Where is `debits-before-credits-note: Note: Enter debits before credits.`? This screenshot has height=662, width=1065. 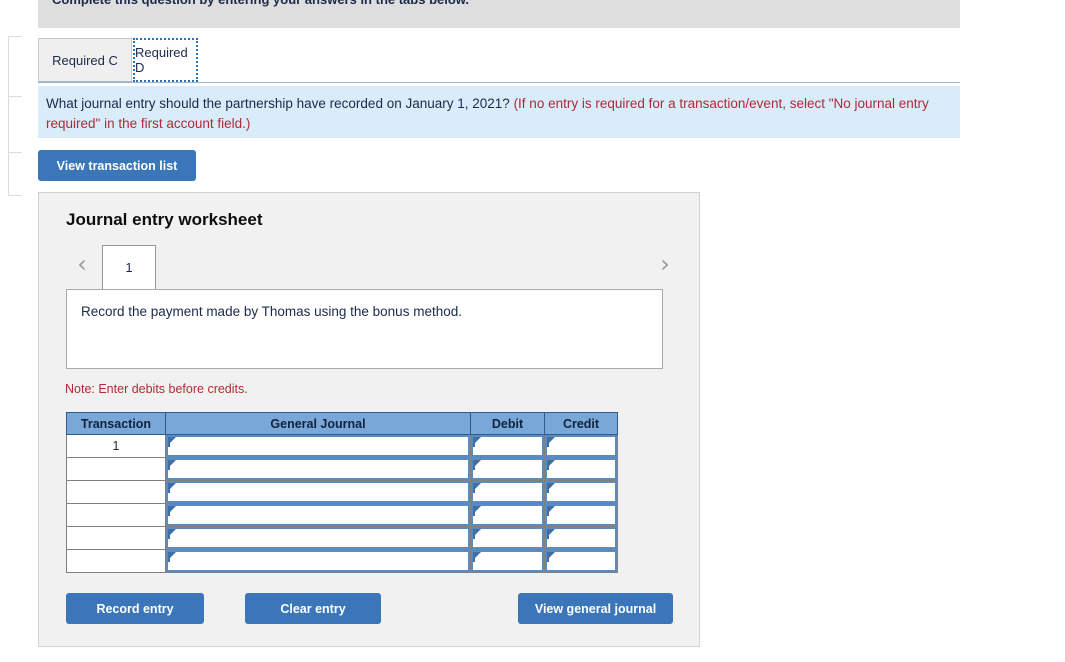 debits-before-credits-note: Note: Enter debits before credits. is located at coordinates (156, 389).